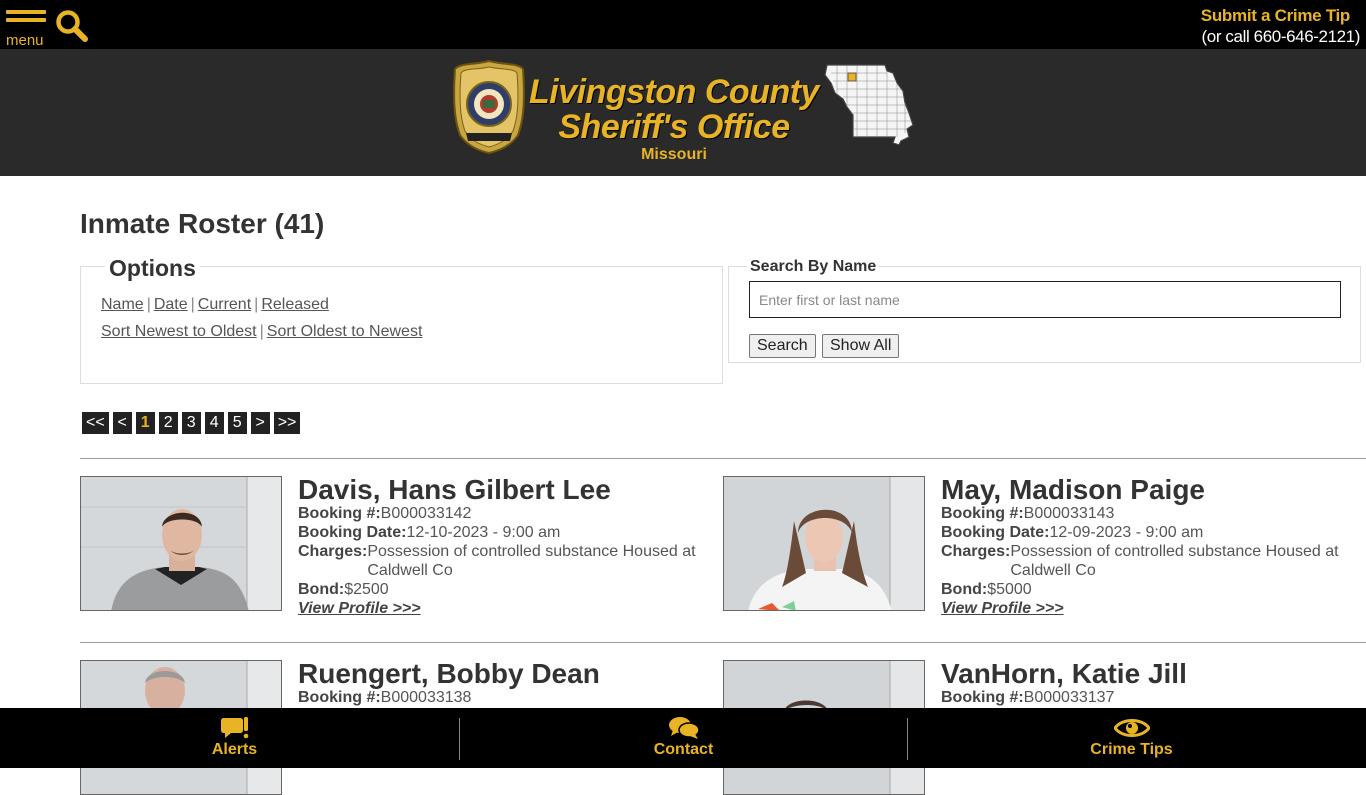 The height and width of the screenshot is (795, 1366). I want to click on filter-date-link: Date, so click(171, 304).